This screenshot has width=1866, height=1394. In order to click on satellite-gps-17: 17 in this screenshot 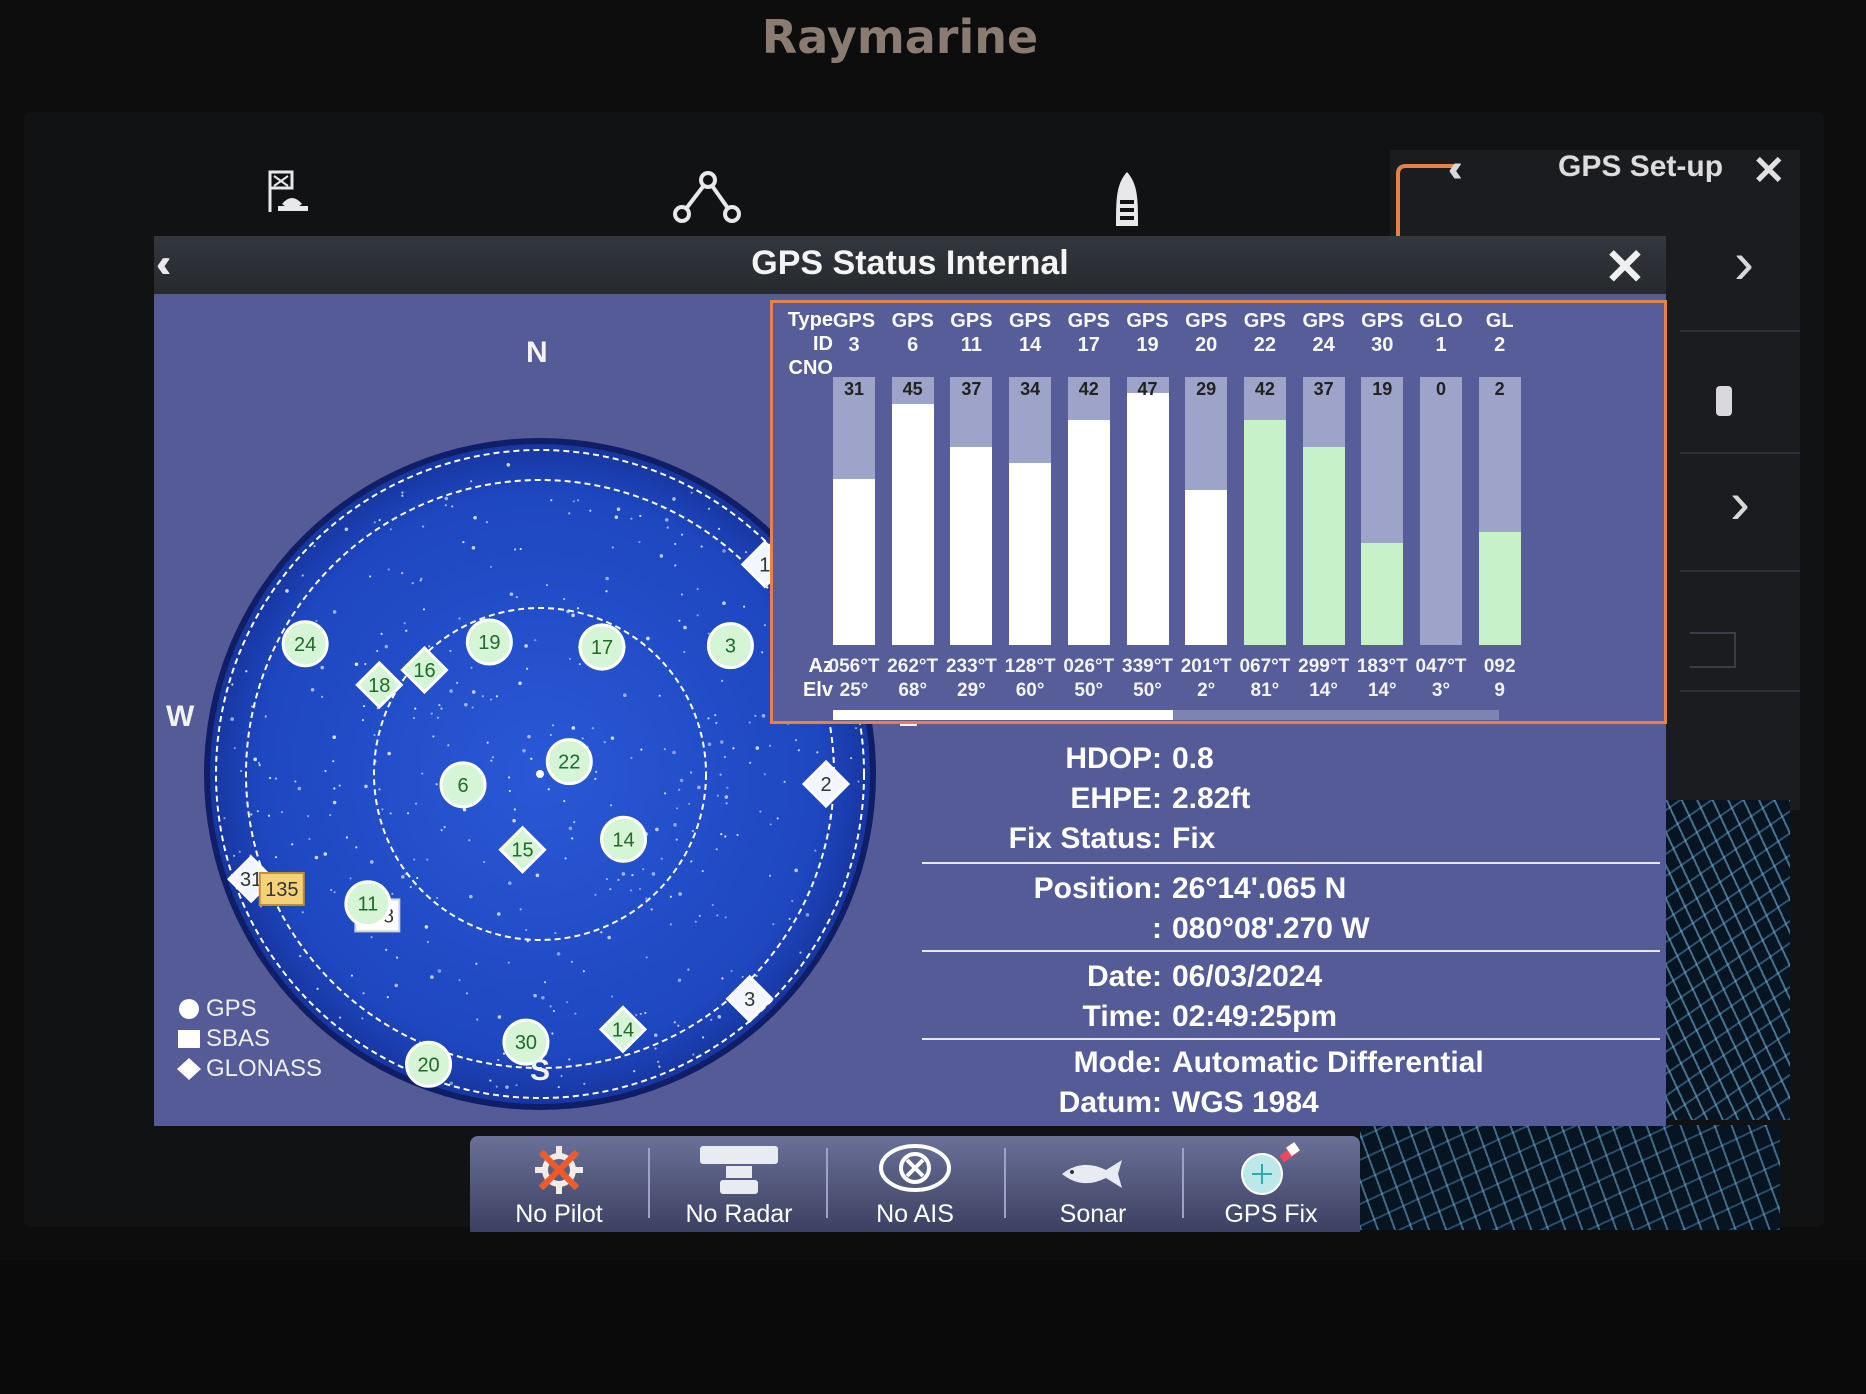, I will do `click(602, 647)`.